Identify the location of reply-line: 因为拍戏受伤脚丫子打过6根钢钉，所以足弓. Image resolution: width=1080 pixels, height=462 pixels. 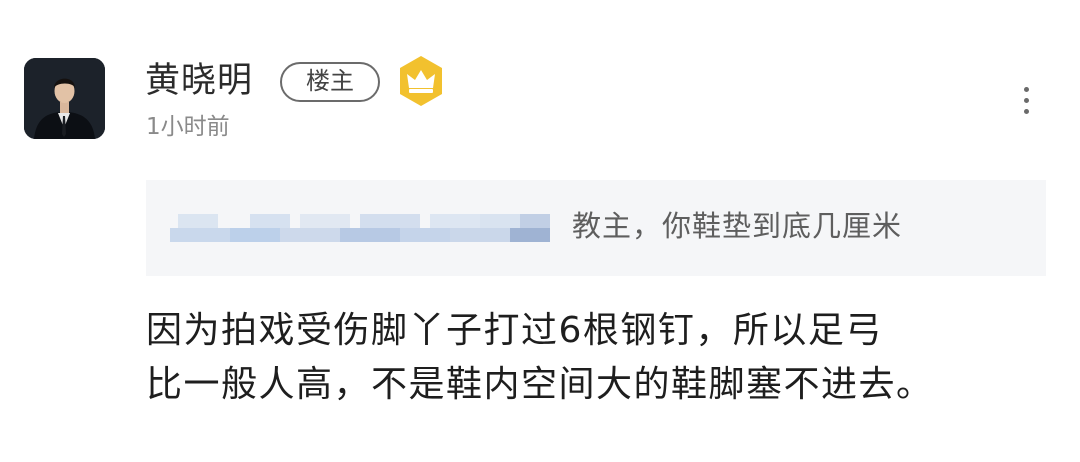
(514, 330).